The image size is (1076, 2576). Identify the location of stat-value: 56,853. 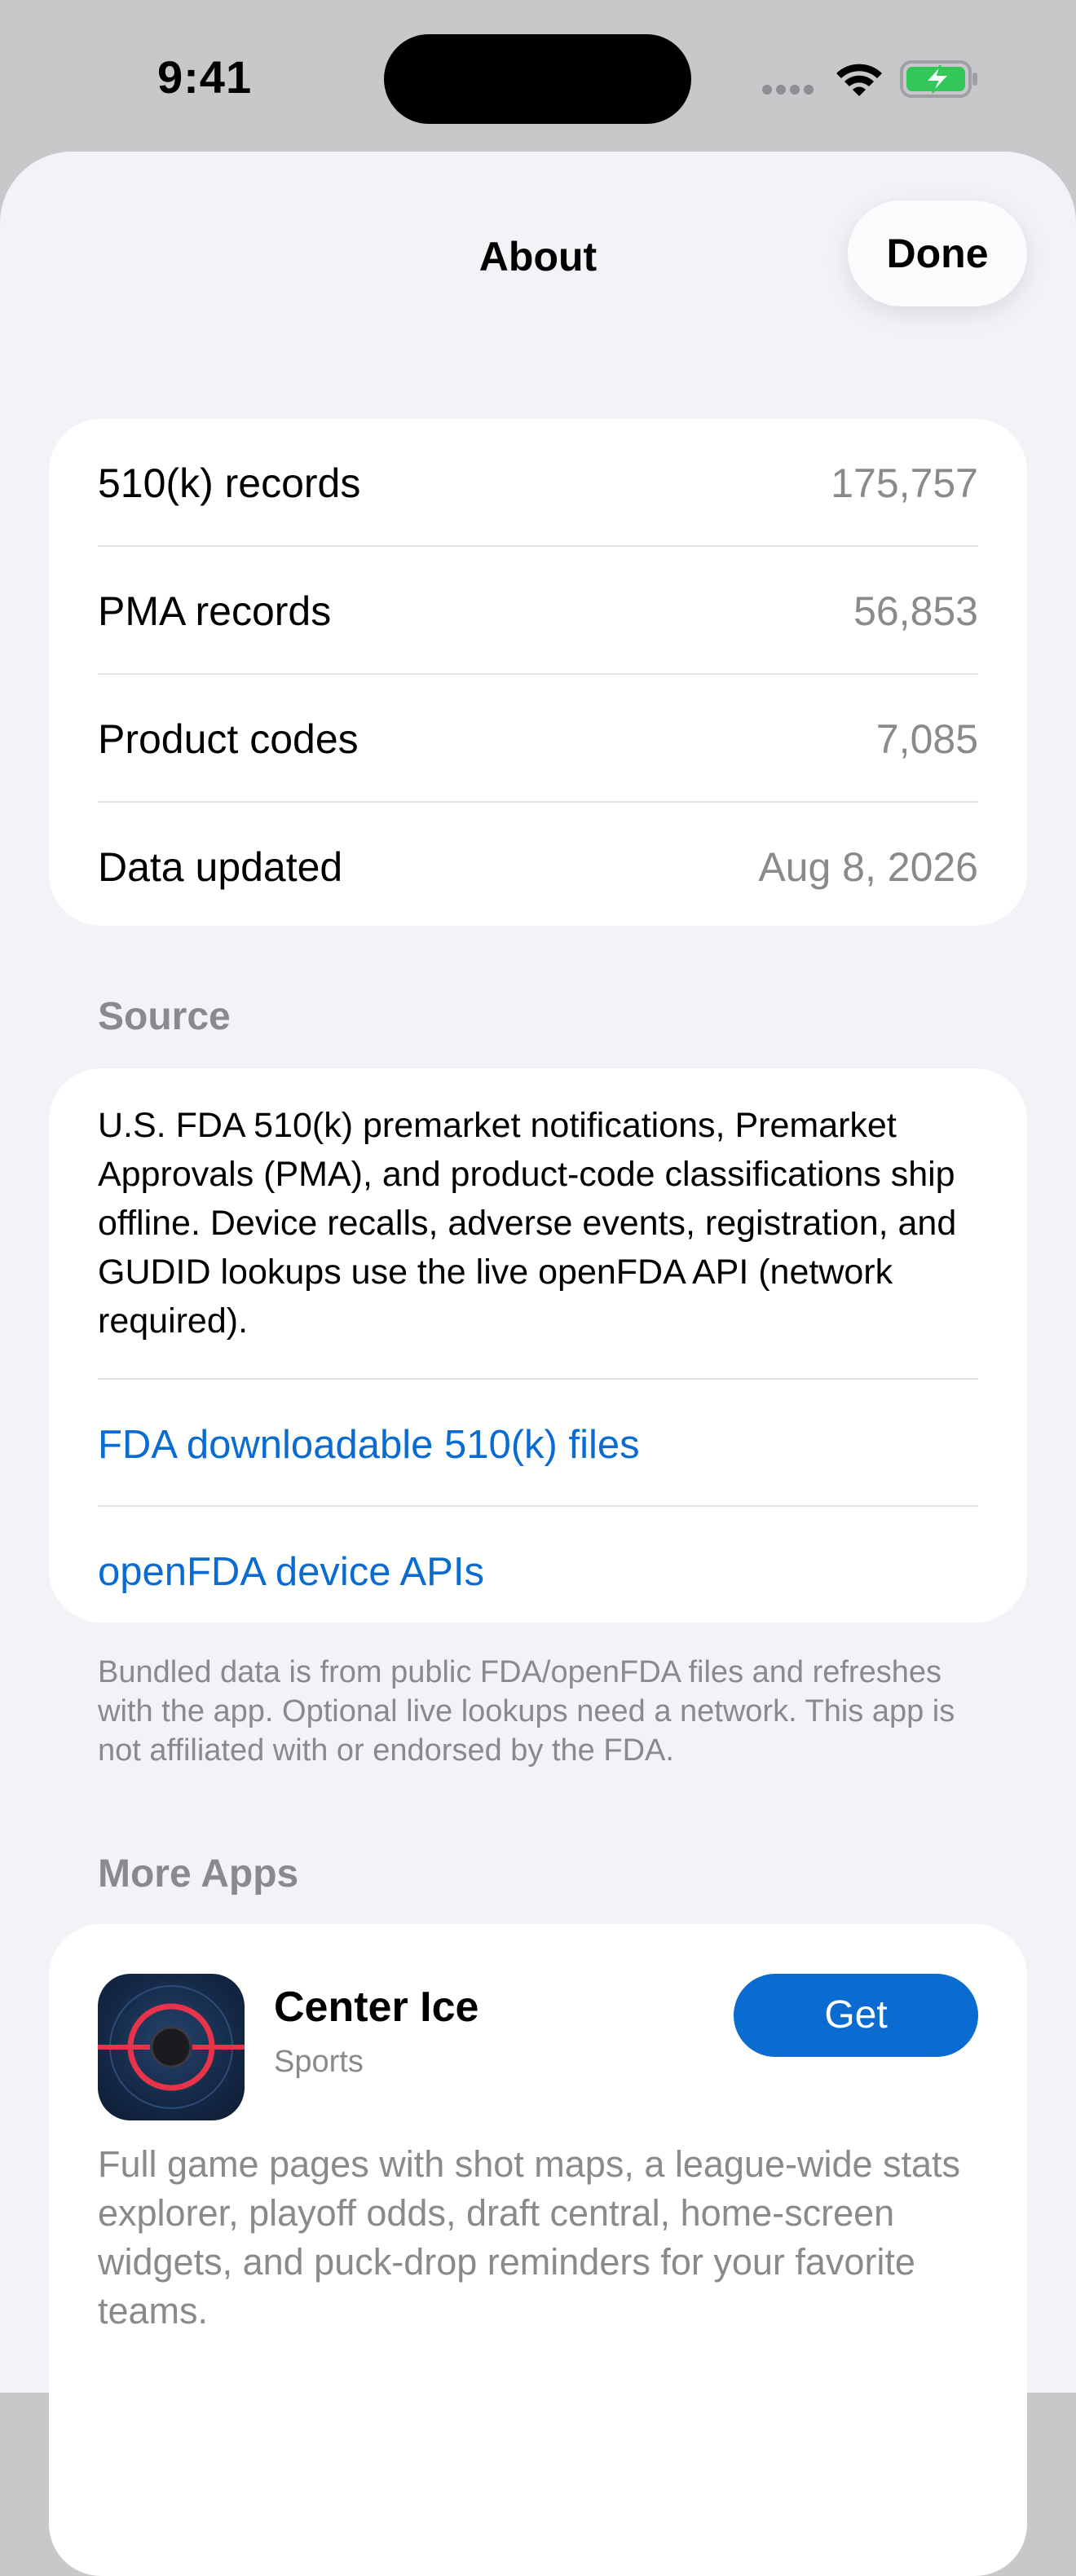
(915, 611).